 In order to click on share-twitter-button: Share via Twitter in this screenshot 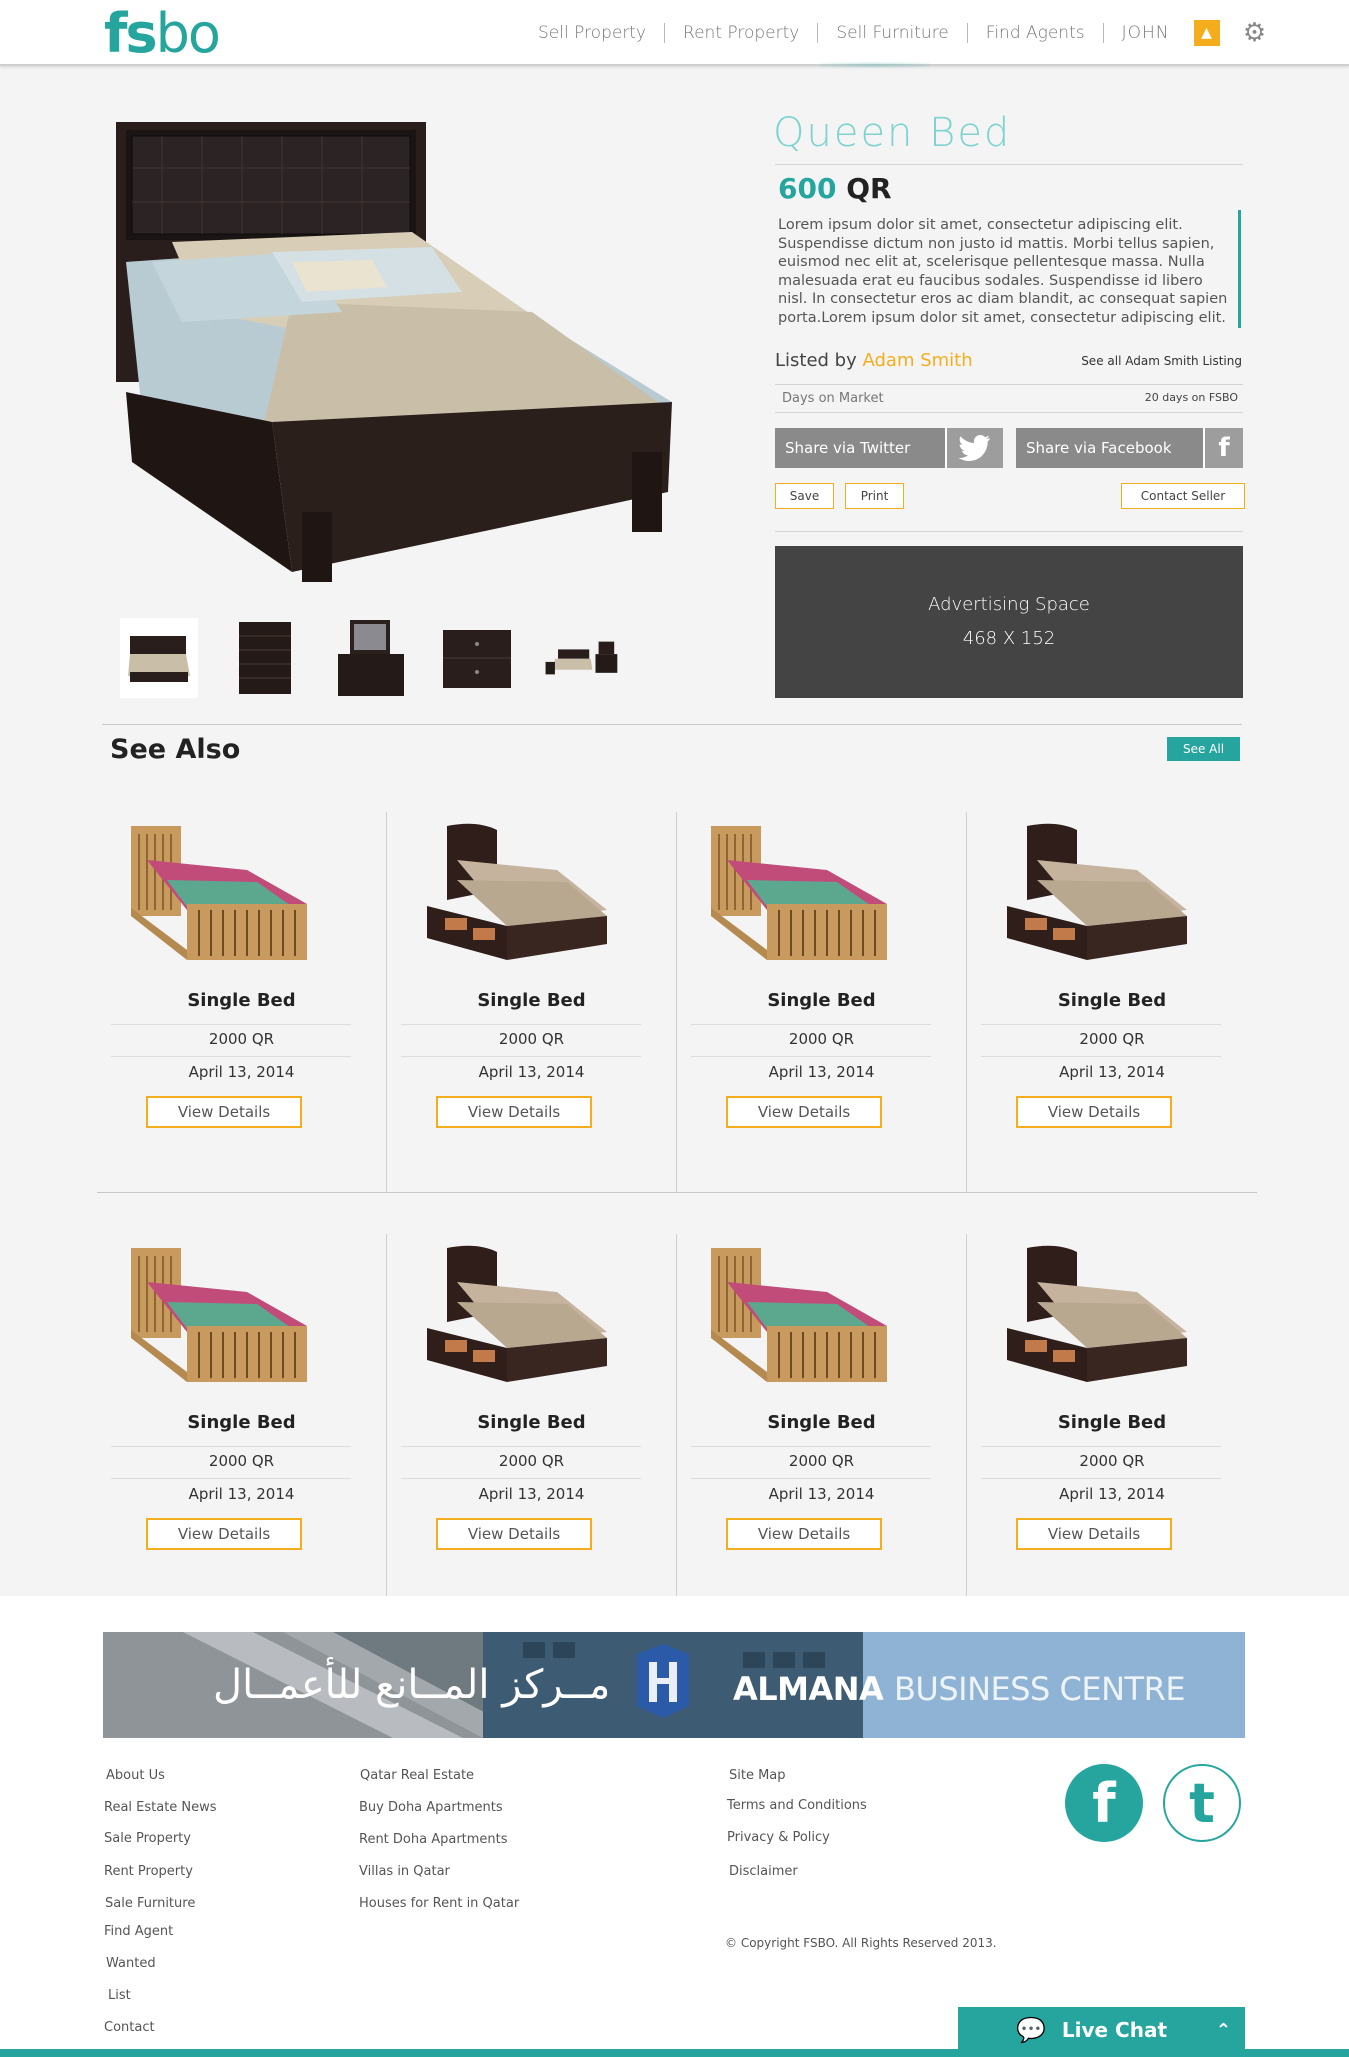, I will do `click(889, 448)`.